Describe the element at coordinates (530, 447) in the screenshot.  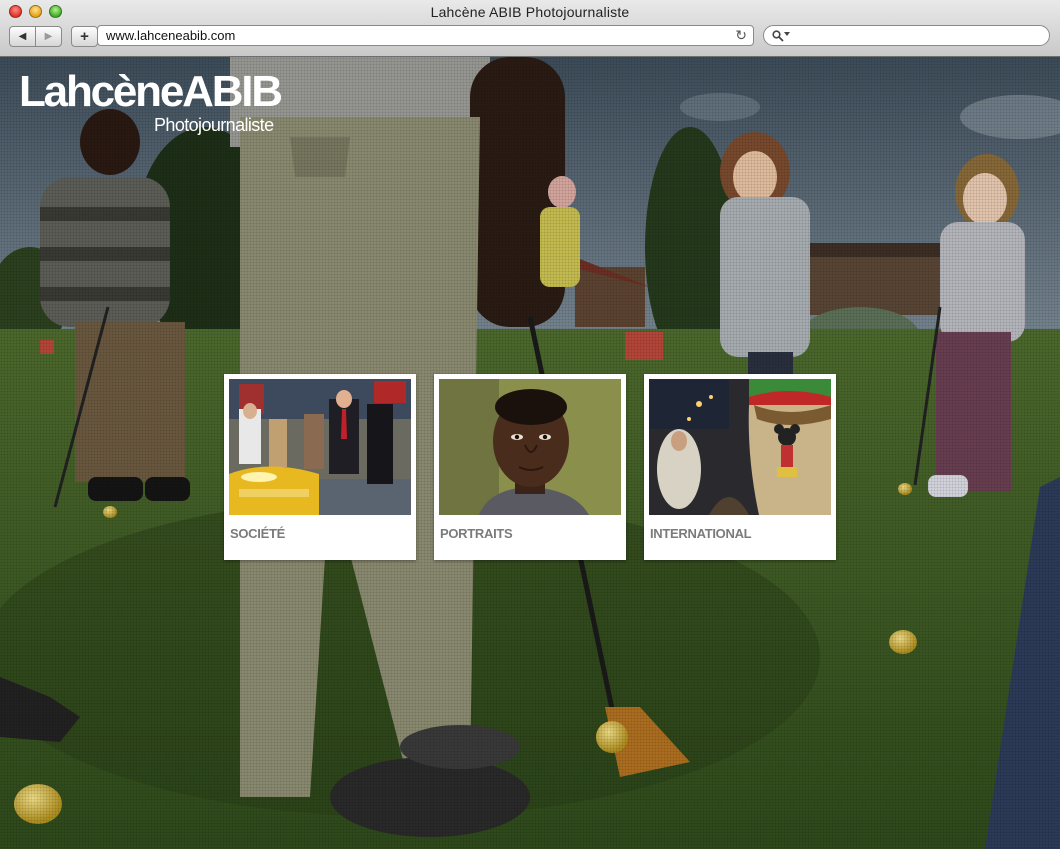
I see `portraits-thumbnail` at that location.